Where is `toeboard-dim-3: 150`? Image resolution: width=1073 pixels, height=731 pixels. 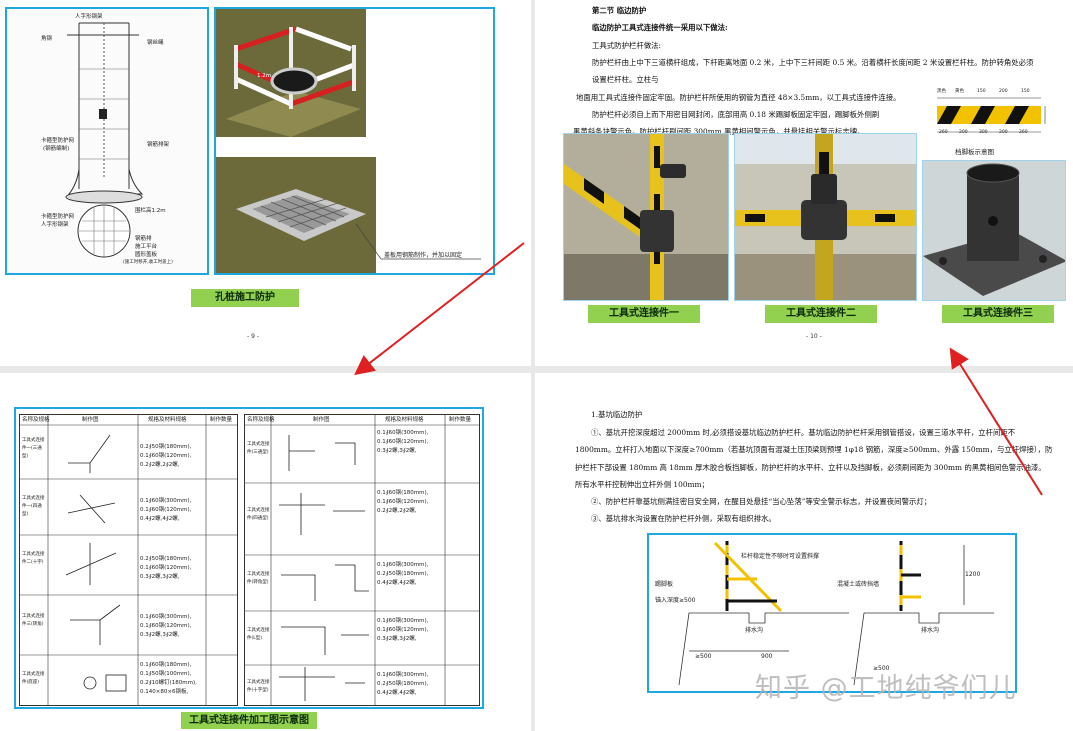
toeboard-dim-3: 150 is located at coordinates (1025, 91).